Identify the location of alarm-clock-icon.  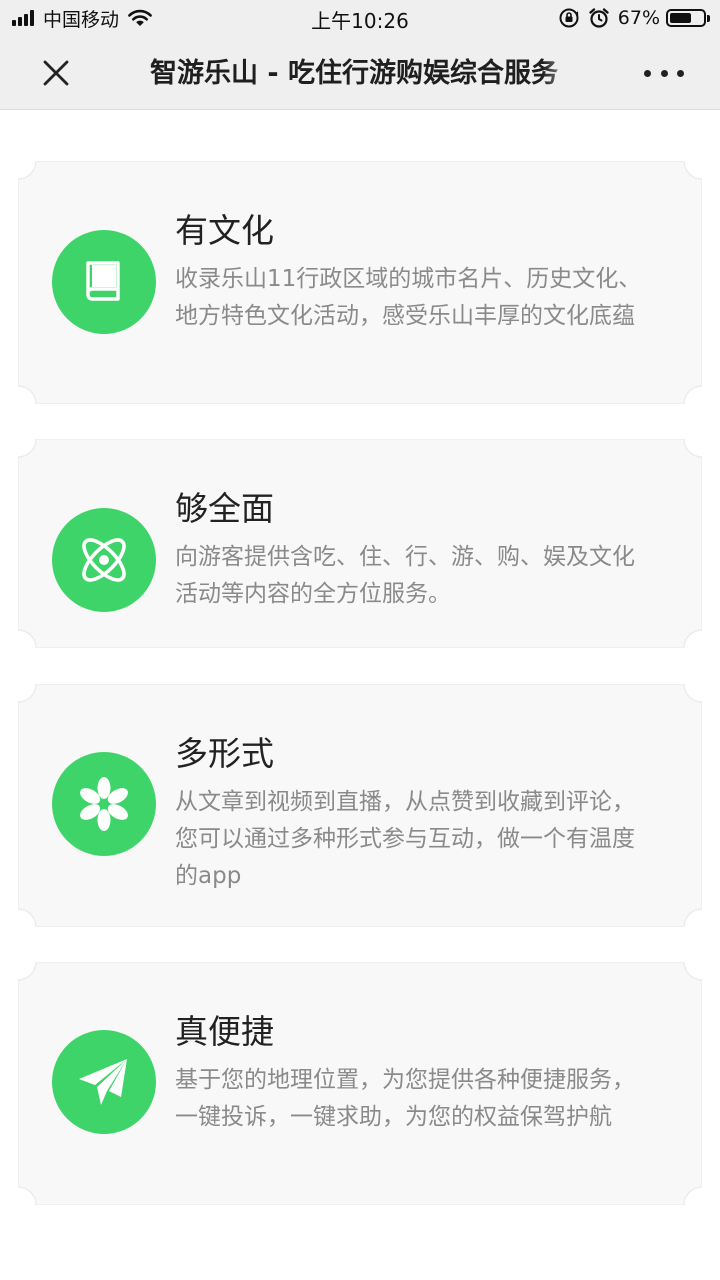
(599, 18).